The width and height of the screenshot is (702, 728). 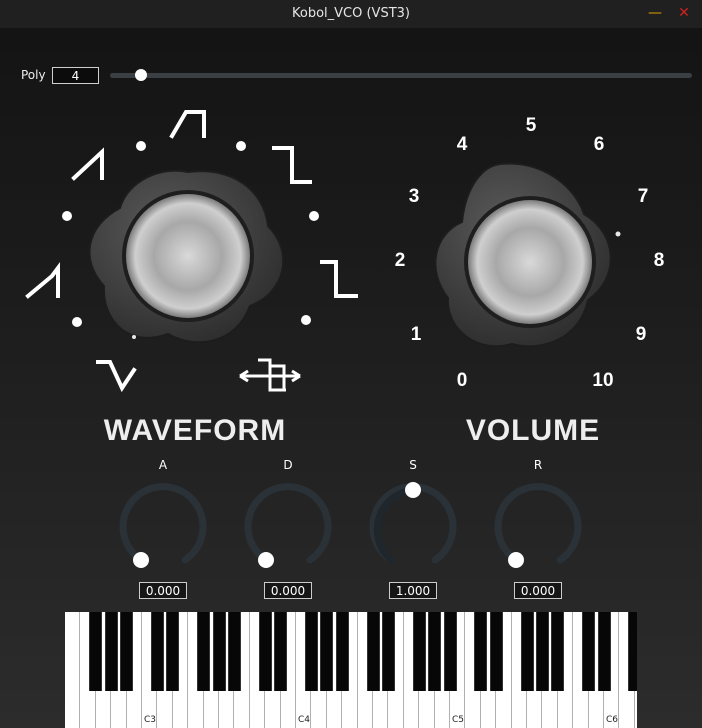 I want to click on poly-value-field: 4, so click(x=75, y=75).